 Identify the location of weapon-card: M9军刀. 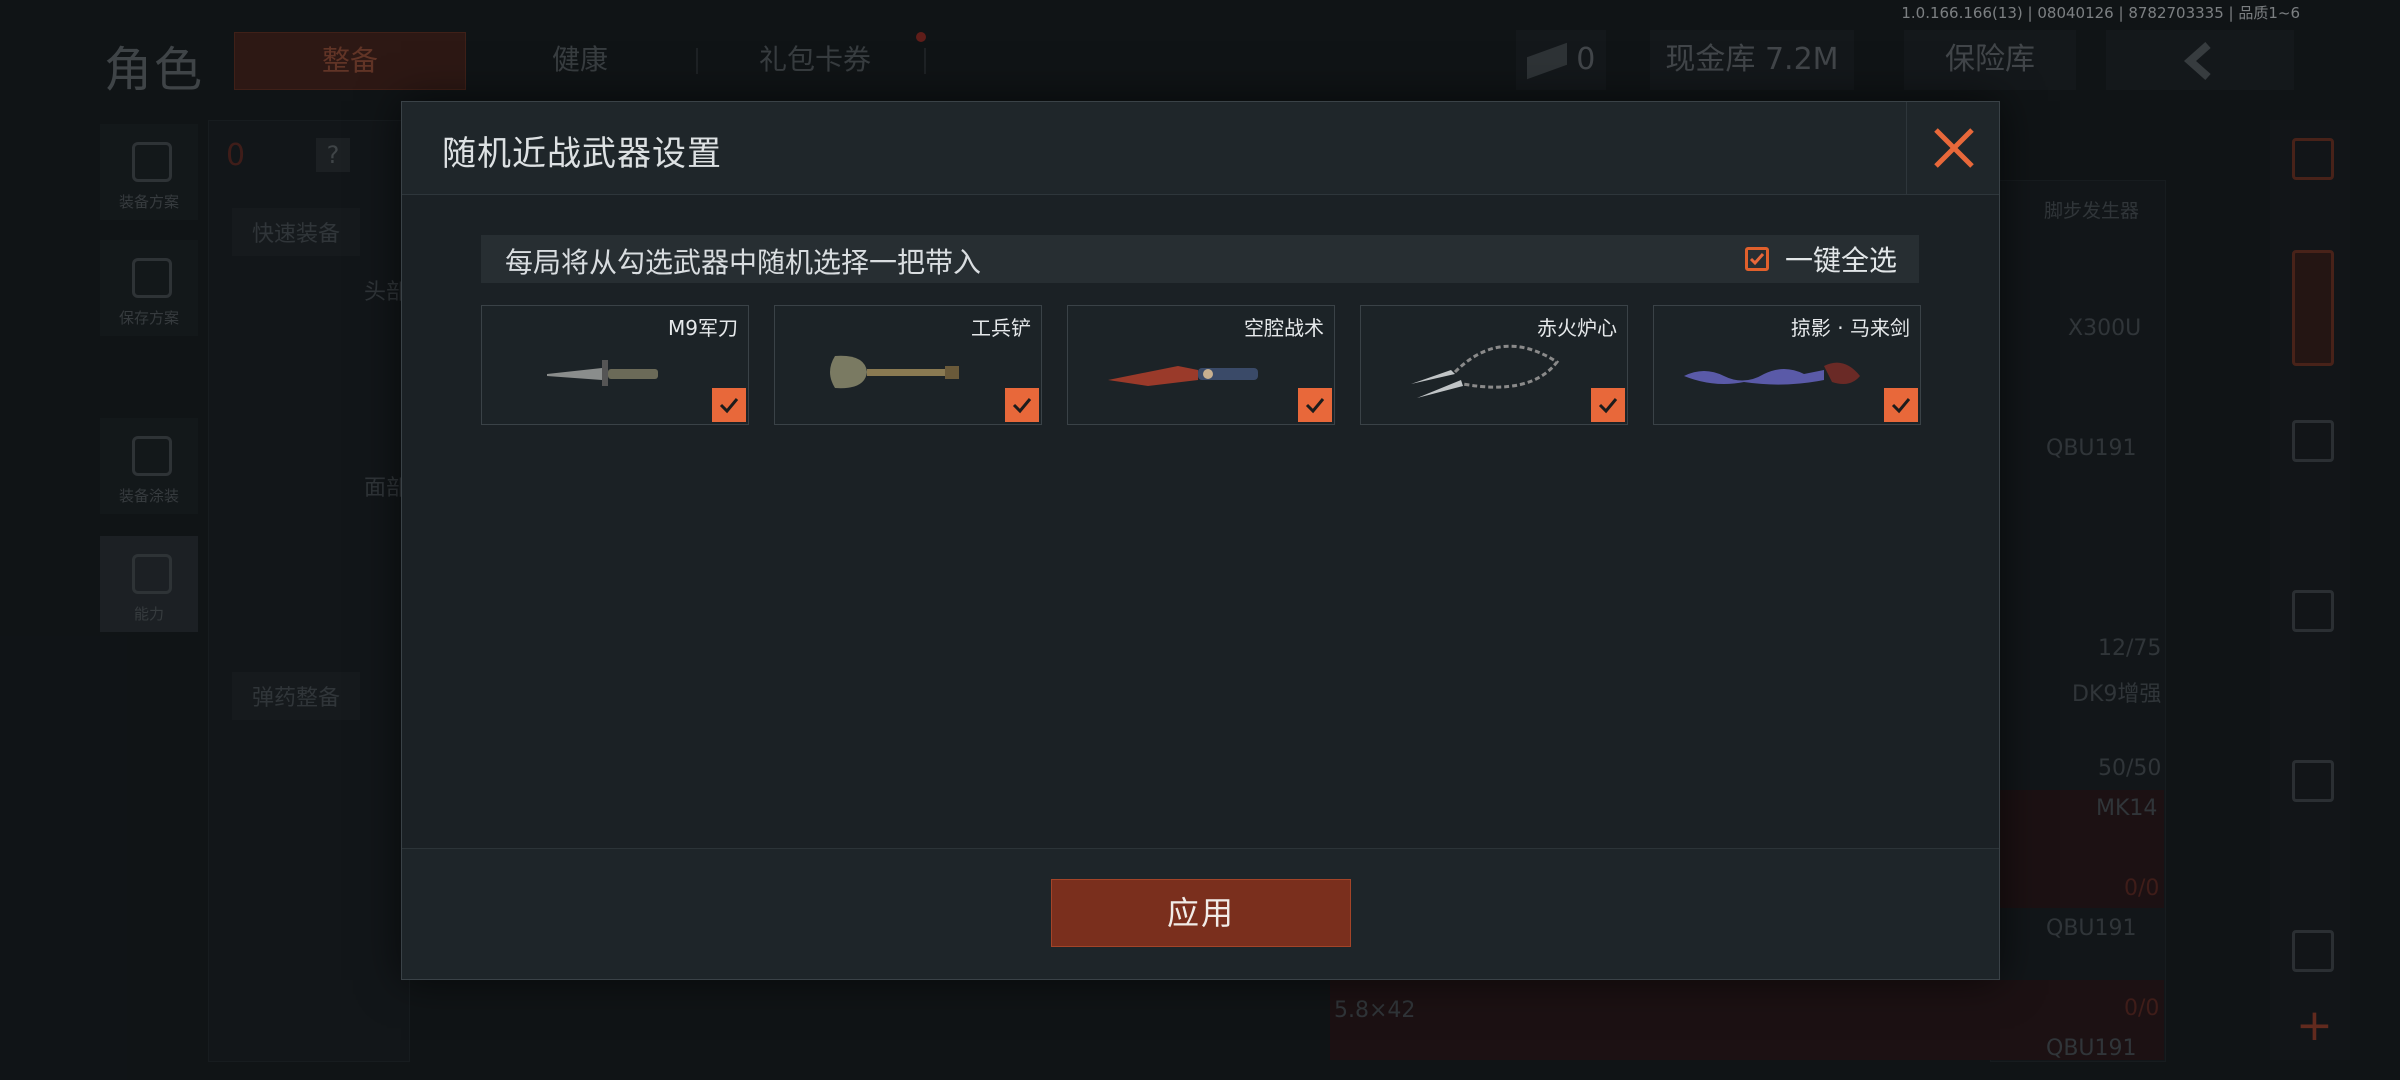
(615, 365).